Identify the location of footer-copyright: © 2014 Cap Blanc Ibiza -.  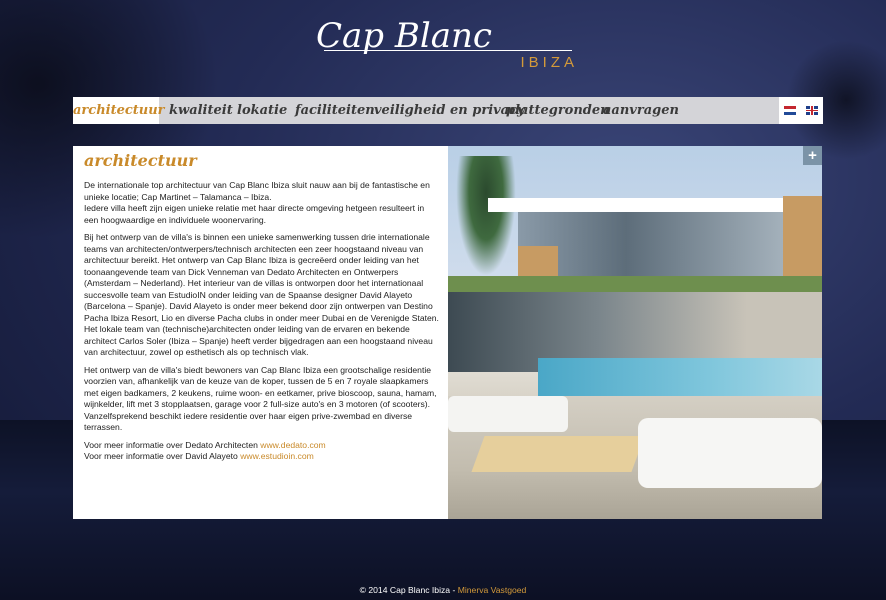
(408, 590).